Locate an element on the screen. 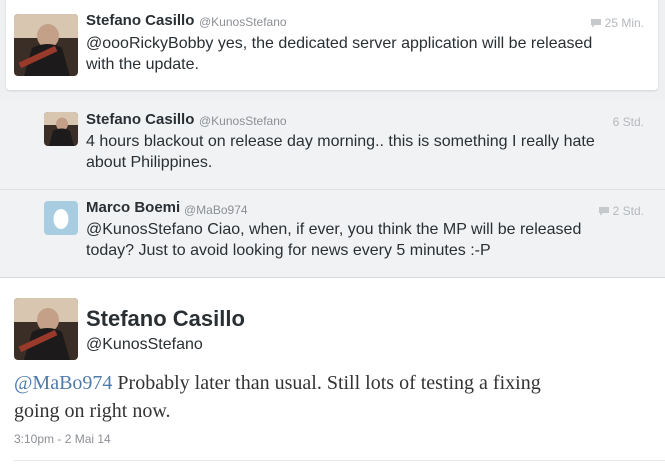 The image size is (665, 466). tweet-author-name: Marco Boemi is located at coordinates (133, 207).